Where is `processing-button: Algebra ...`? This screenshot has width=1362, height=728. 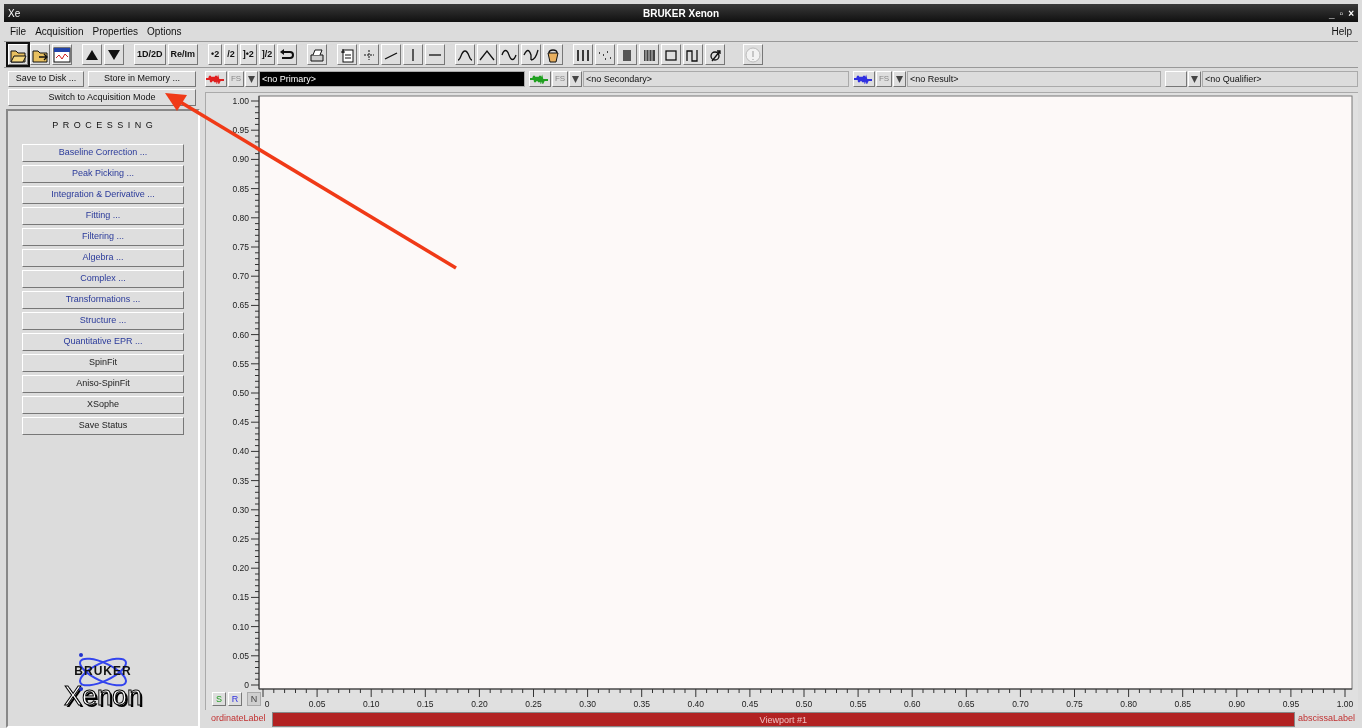
processing-button: Algebra ... is located at coordinates (103, 257).